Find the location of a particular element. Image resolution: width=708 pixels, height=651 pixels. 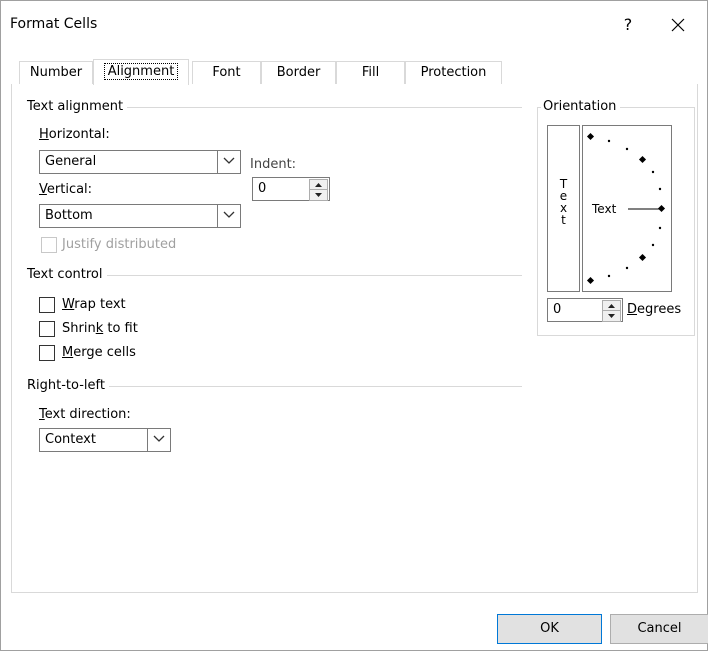

right-to-left-group-label: Right-to-left is located at coordinates (68, 385).